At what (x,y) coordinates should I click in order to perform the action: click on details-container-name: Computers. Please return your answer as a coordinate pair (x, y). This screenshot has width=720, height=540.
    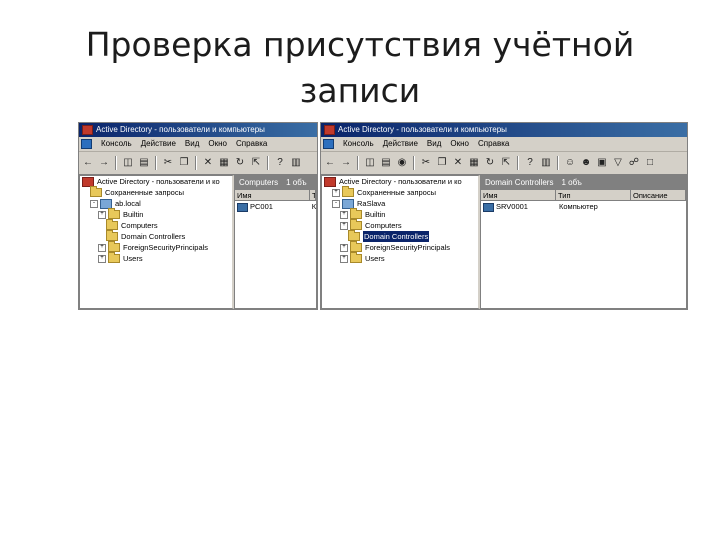
    Looking at the image, I should click on (259, 182).